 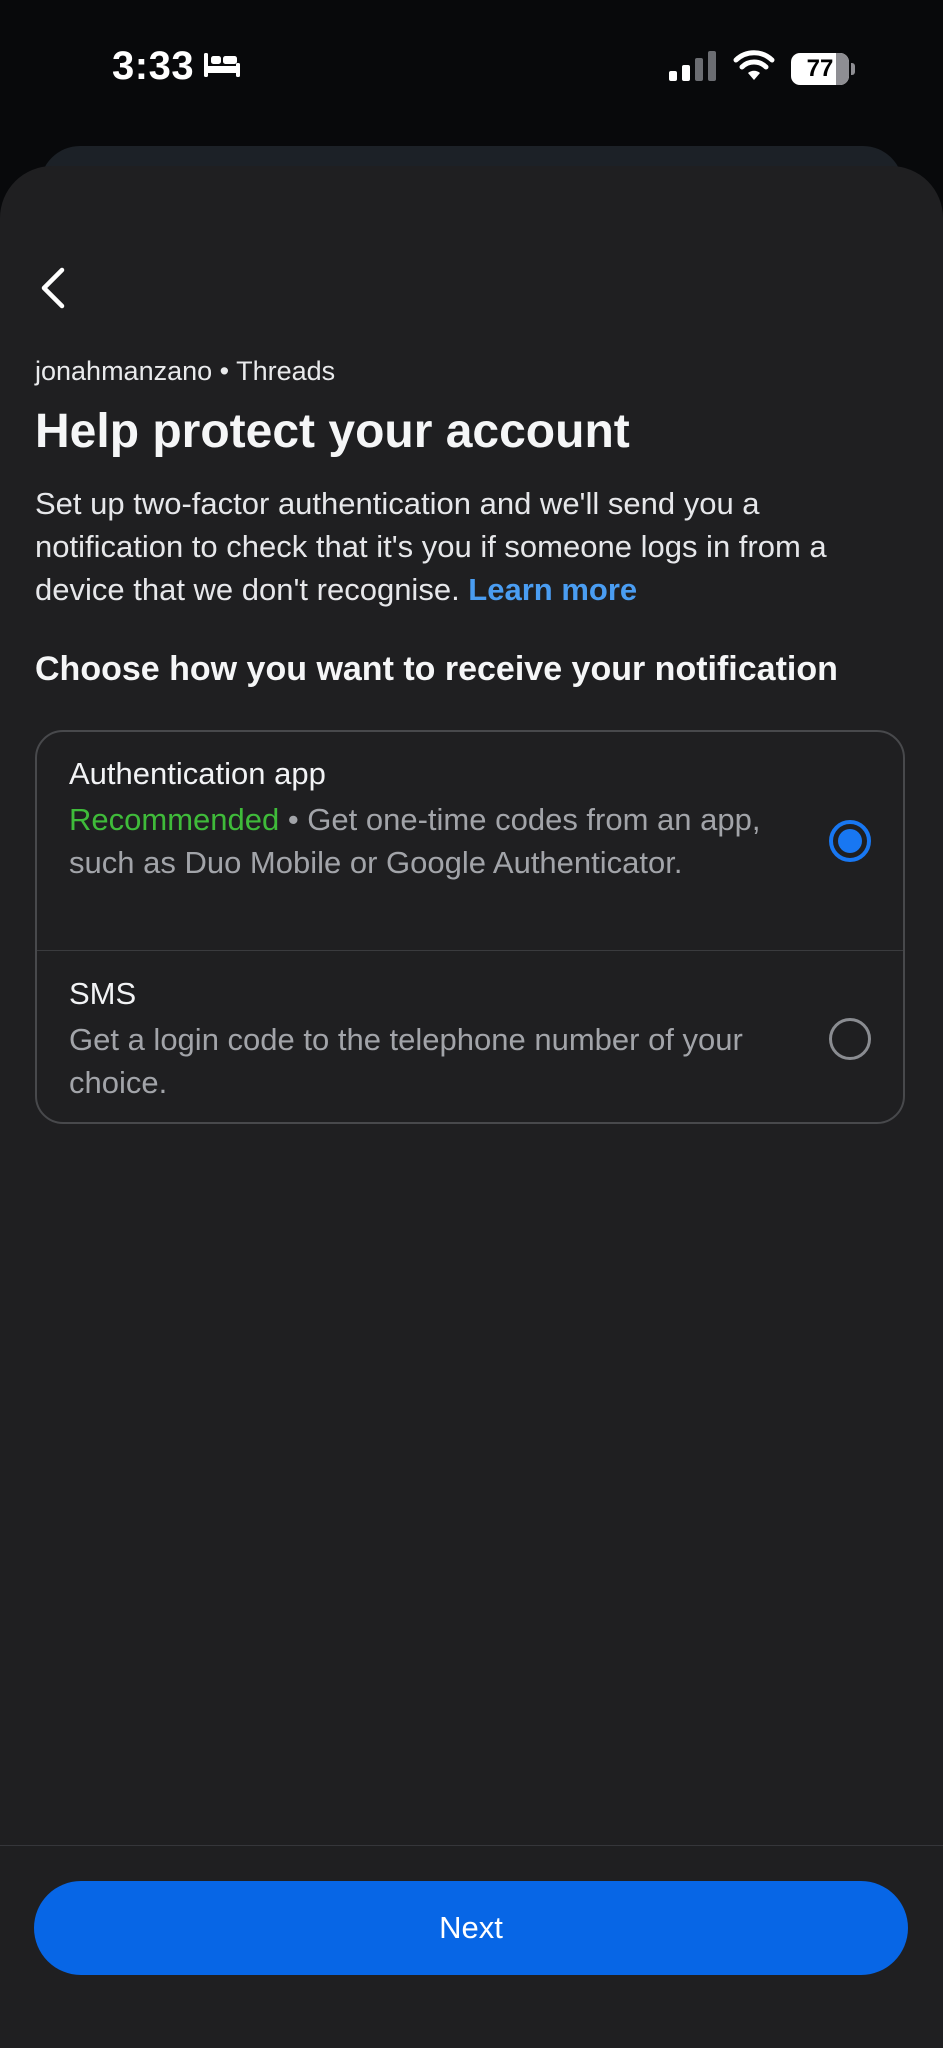 I want to click on status-icons: 77, so click(x=762, y=68).